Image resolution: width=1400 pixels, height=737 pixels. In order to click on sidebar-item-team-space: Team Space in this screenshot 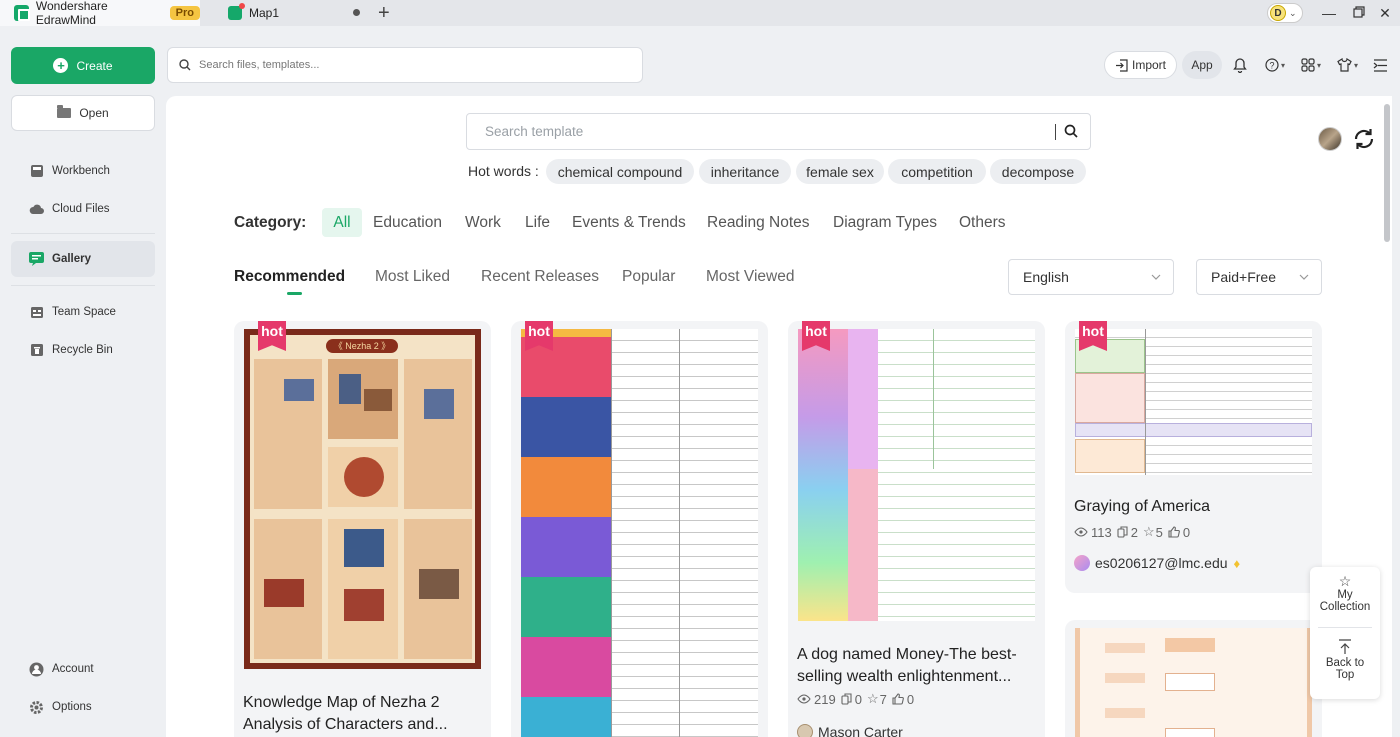, I will do `click(83, 312)`.